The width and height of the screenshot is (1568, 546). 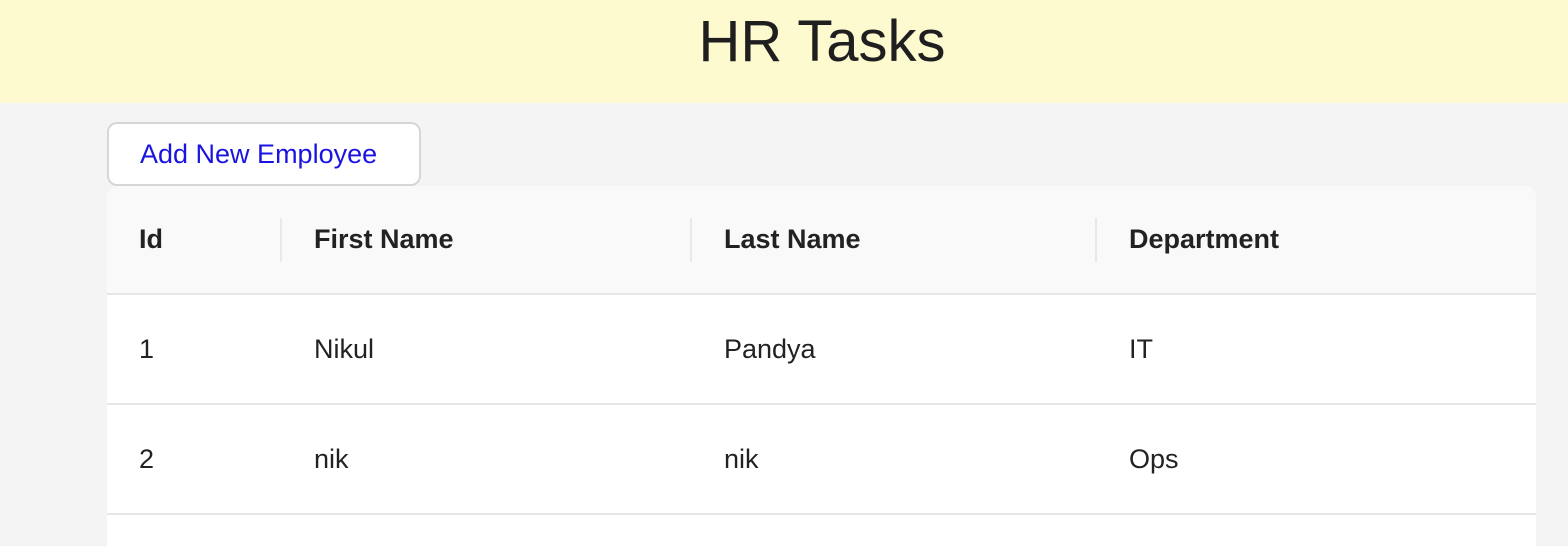 I want to click on cell-last-name: nik, so click(x=741, y=458).